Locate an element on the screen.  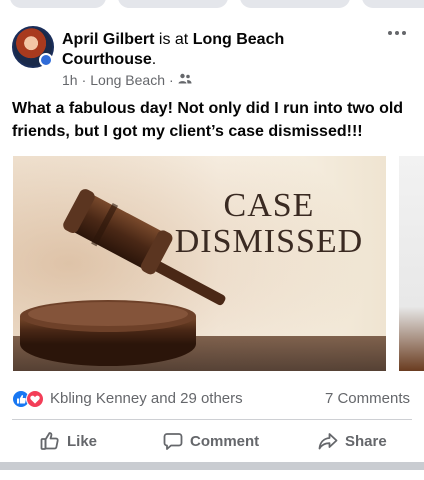
headline-connector: is at is located at coordinates (173, 39).